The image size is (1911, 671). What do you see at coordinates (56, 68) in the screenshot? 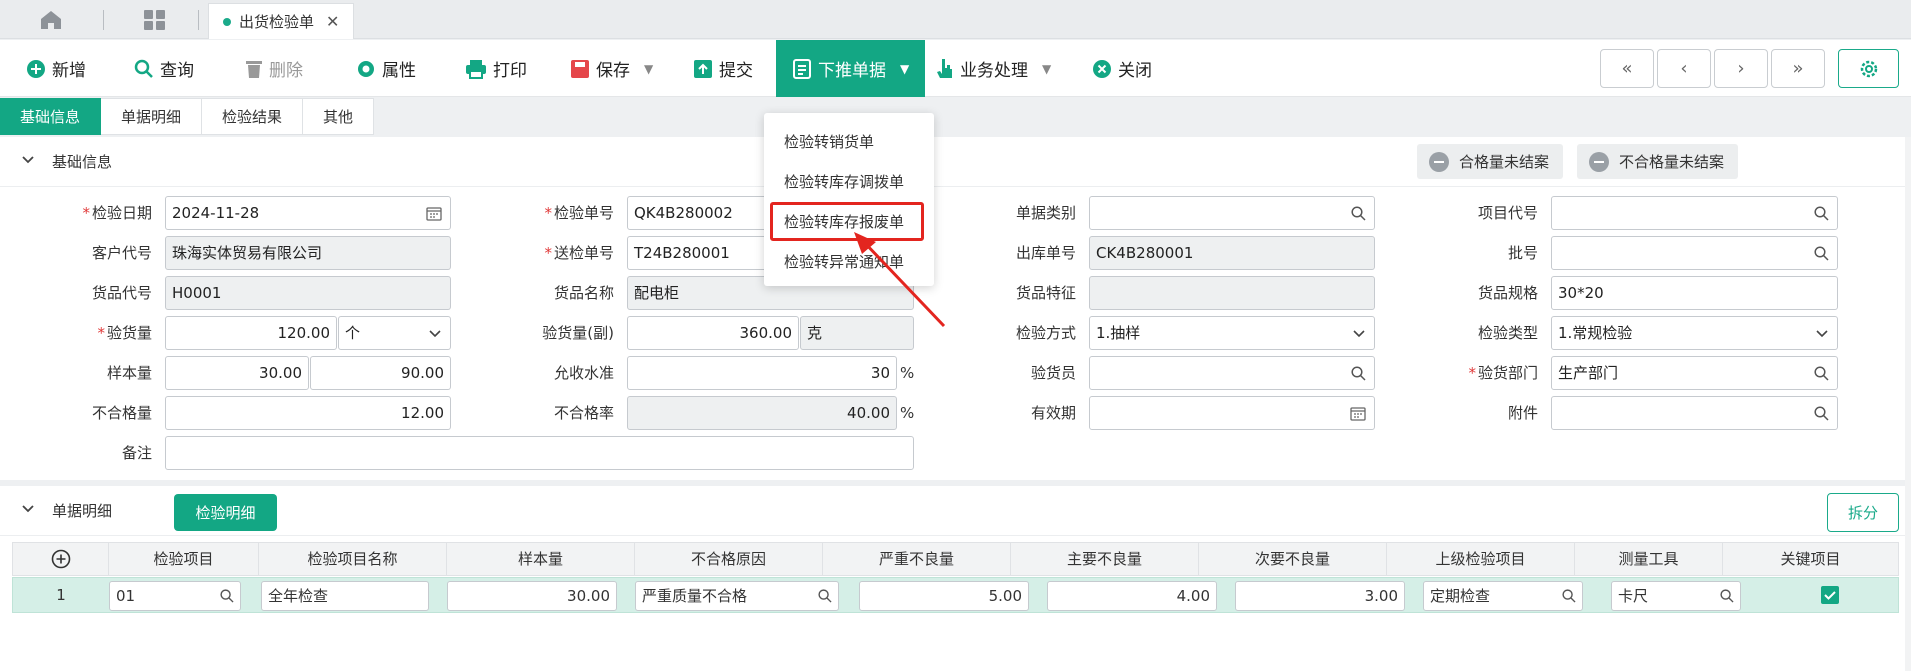
I see `add-button: 新增` at bounding box center [56, 68].